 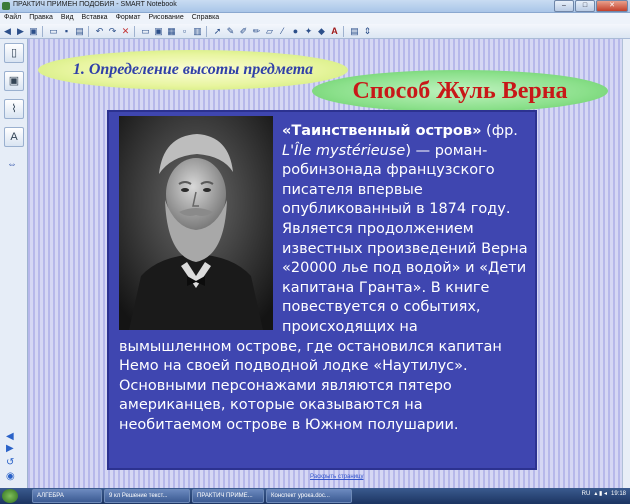 What do you see at coordinates (14, 263) in the screenshot?
I see `side-panel: ▯ ▣ ⌇ A ⇔ ◀ ▶ ↺ ◉` at bounding box center [14, 263].